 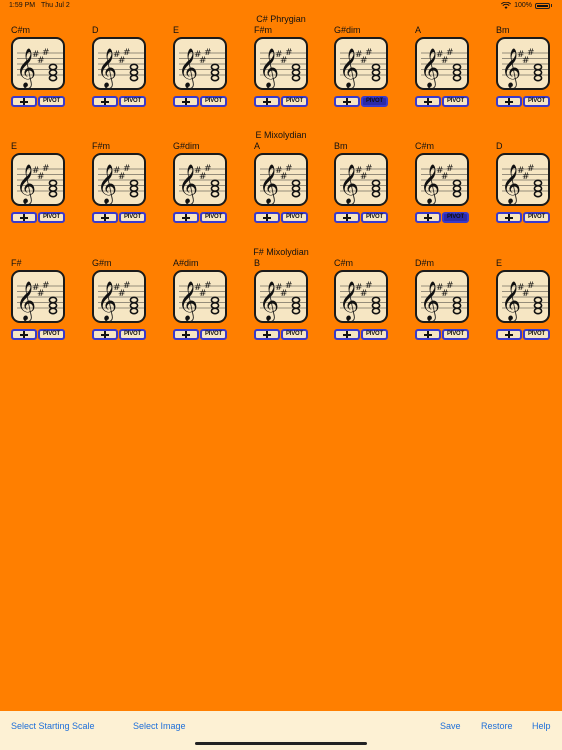 What do you see at coordinates (341, 146) in the screenshot?
I see `chord-name: Bm` at bounding box center [341, 146].